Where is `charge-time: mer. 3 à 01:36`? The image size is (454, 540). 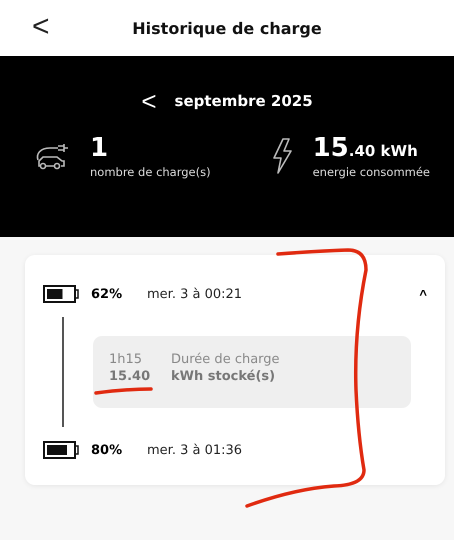 charge-time: mer. 3 à 01:36 is located at coordinates (194, 450).